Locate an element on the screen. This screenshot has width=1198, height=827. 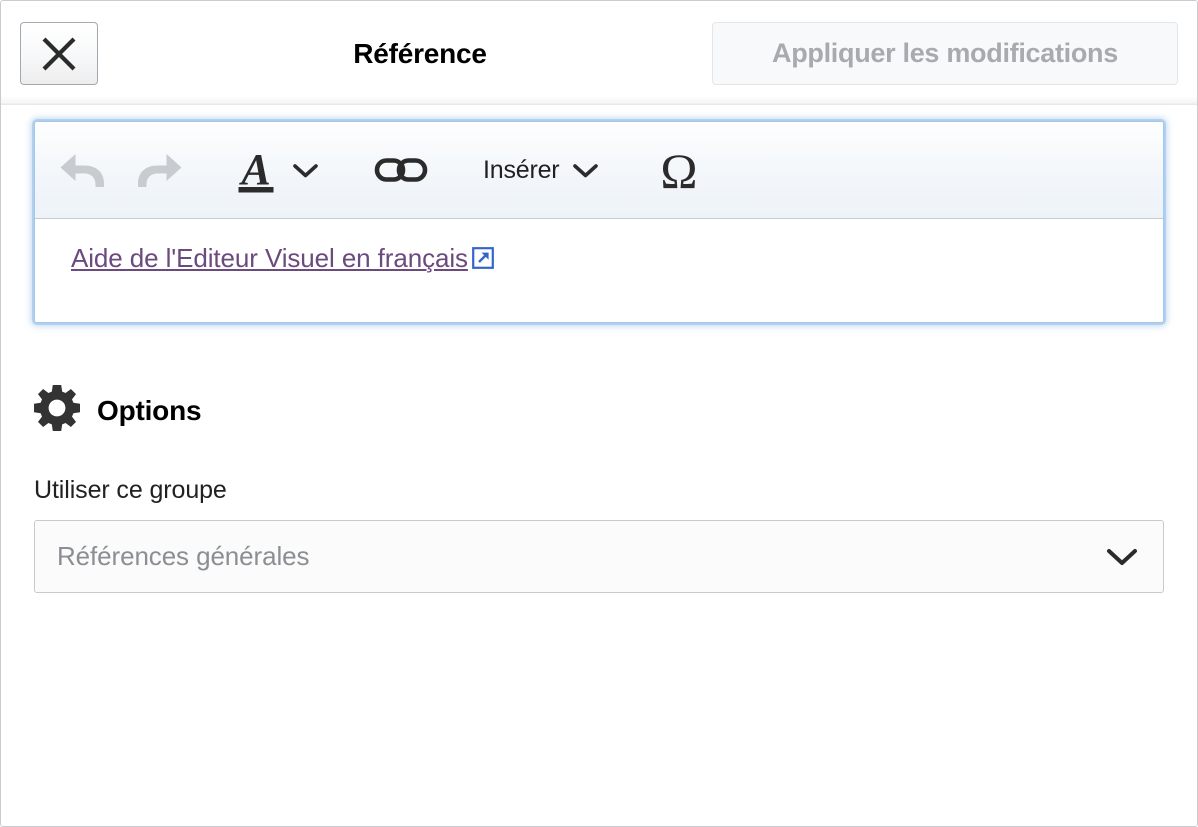
undo-icon is located at coordinates (83, 170).